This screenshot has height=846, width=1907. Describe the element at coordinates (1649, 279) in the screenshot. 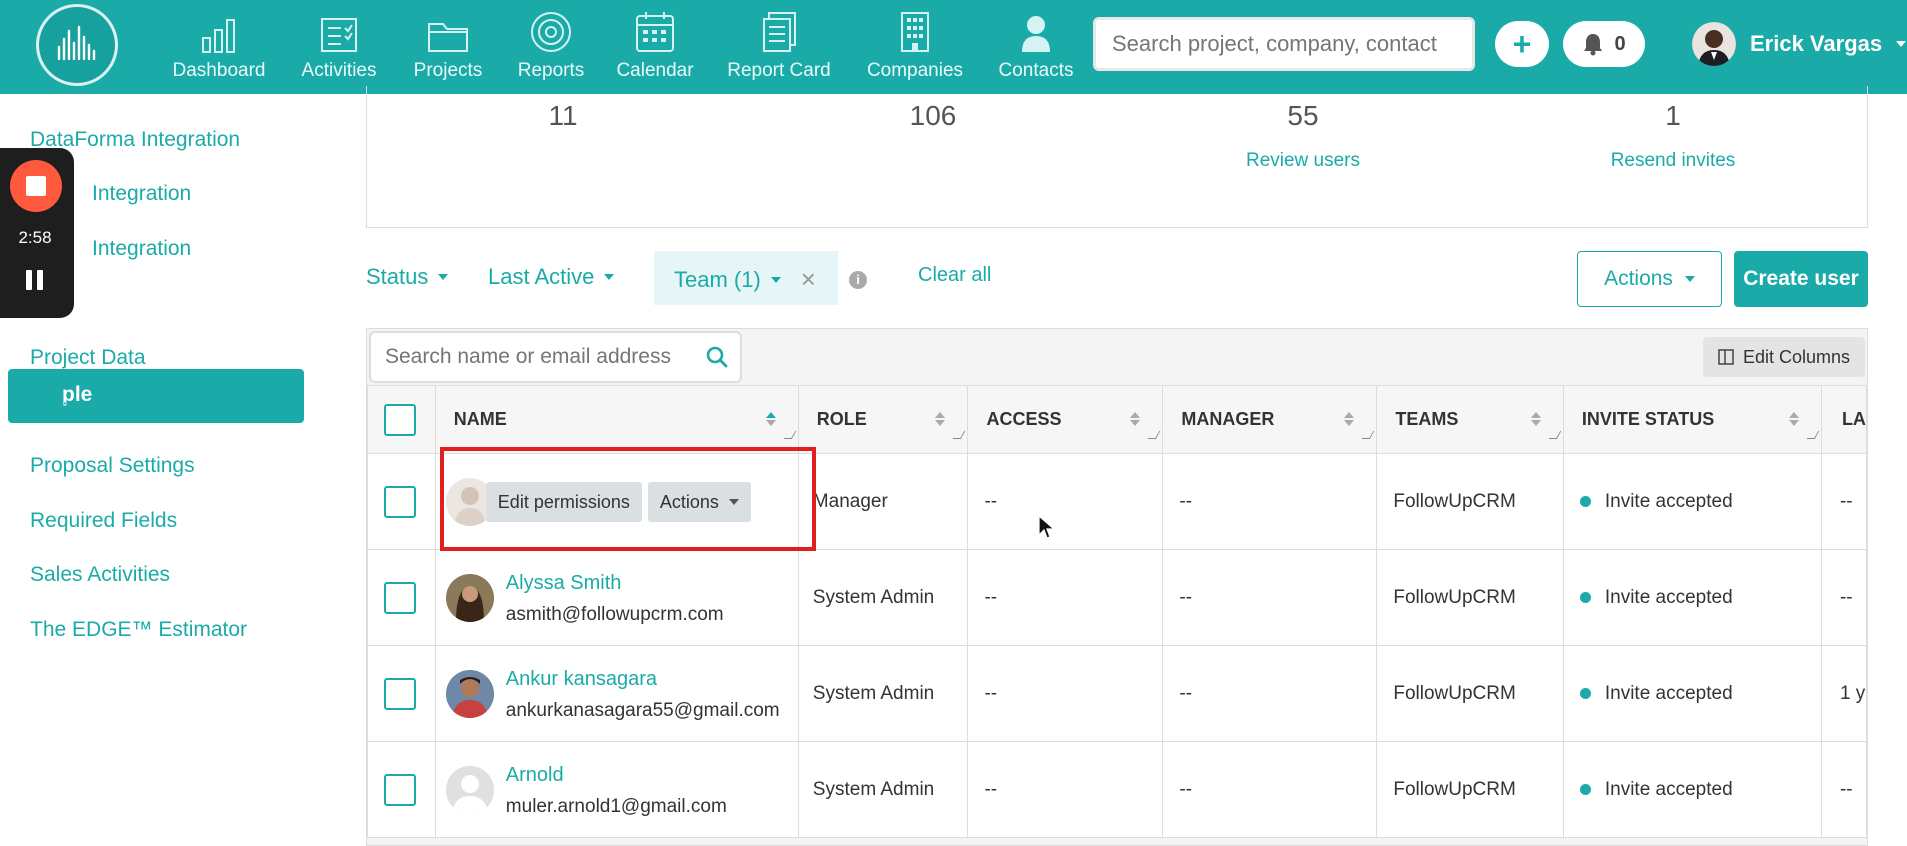

I see `bulk-actions-button: Actions` at that location.